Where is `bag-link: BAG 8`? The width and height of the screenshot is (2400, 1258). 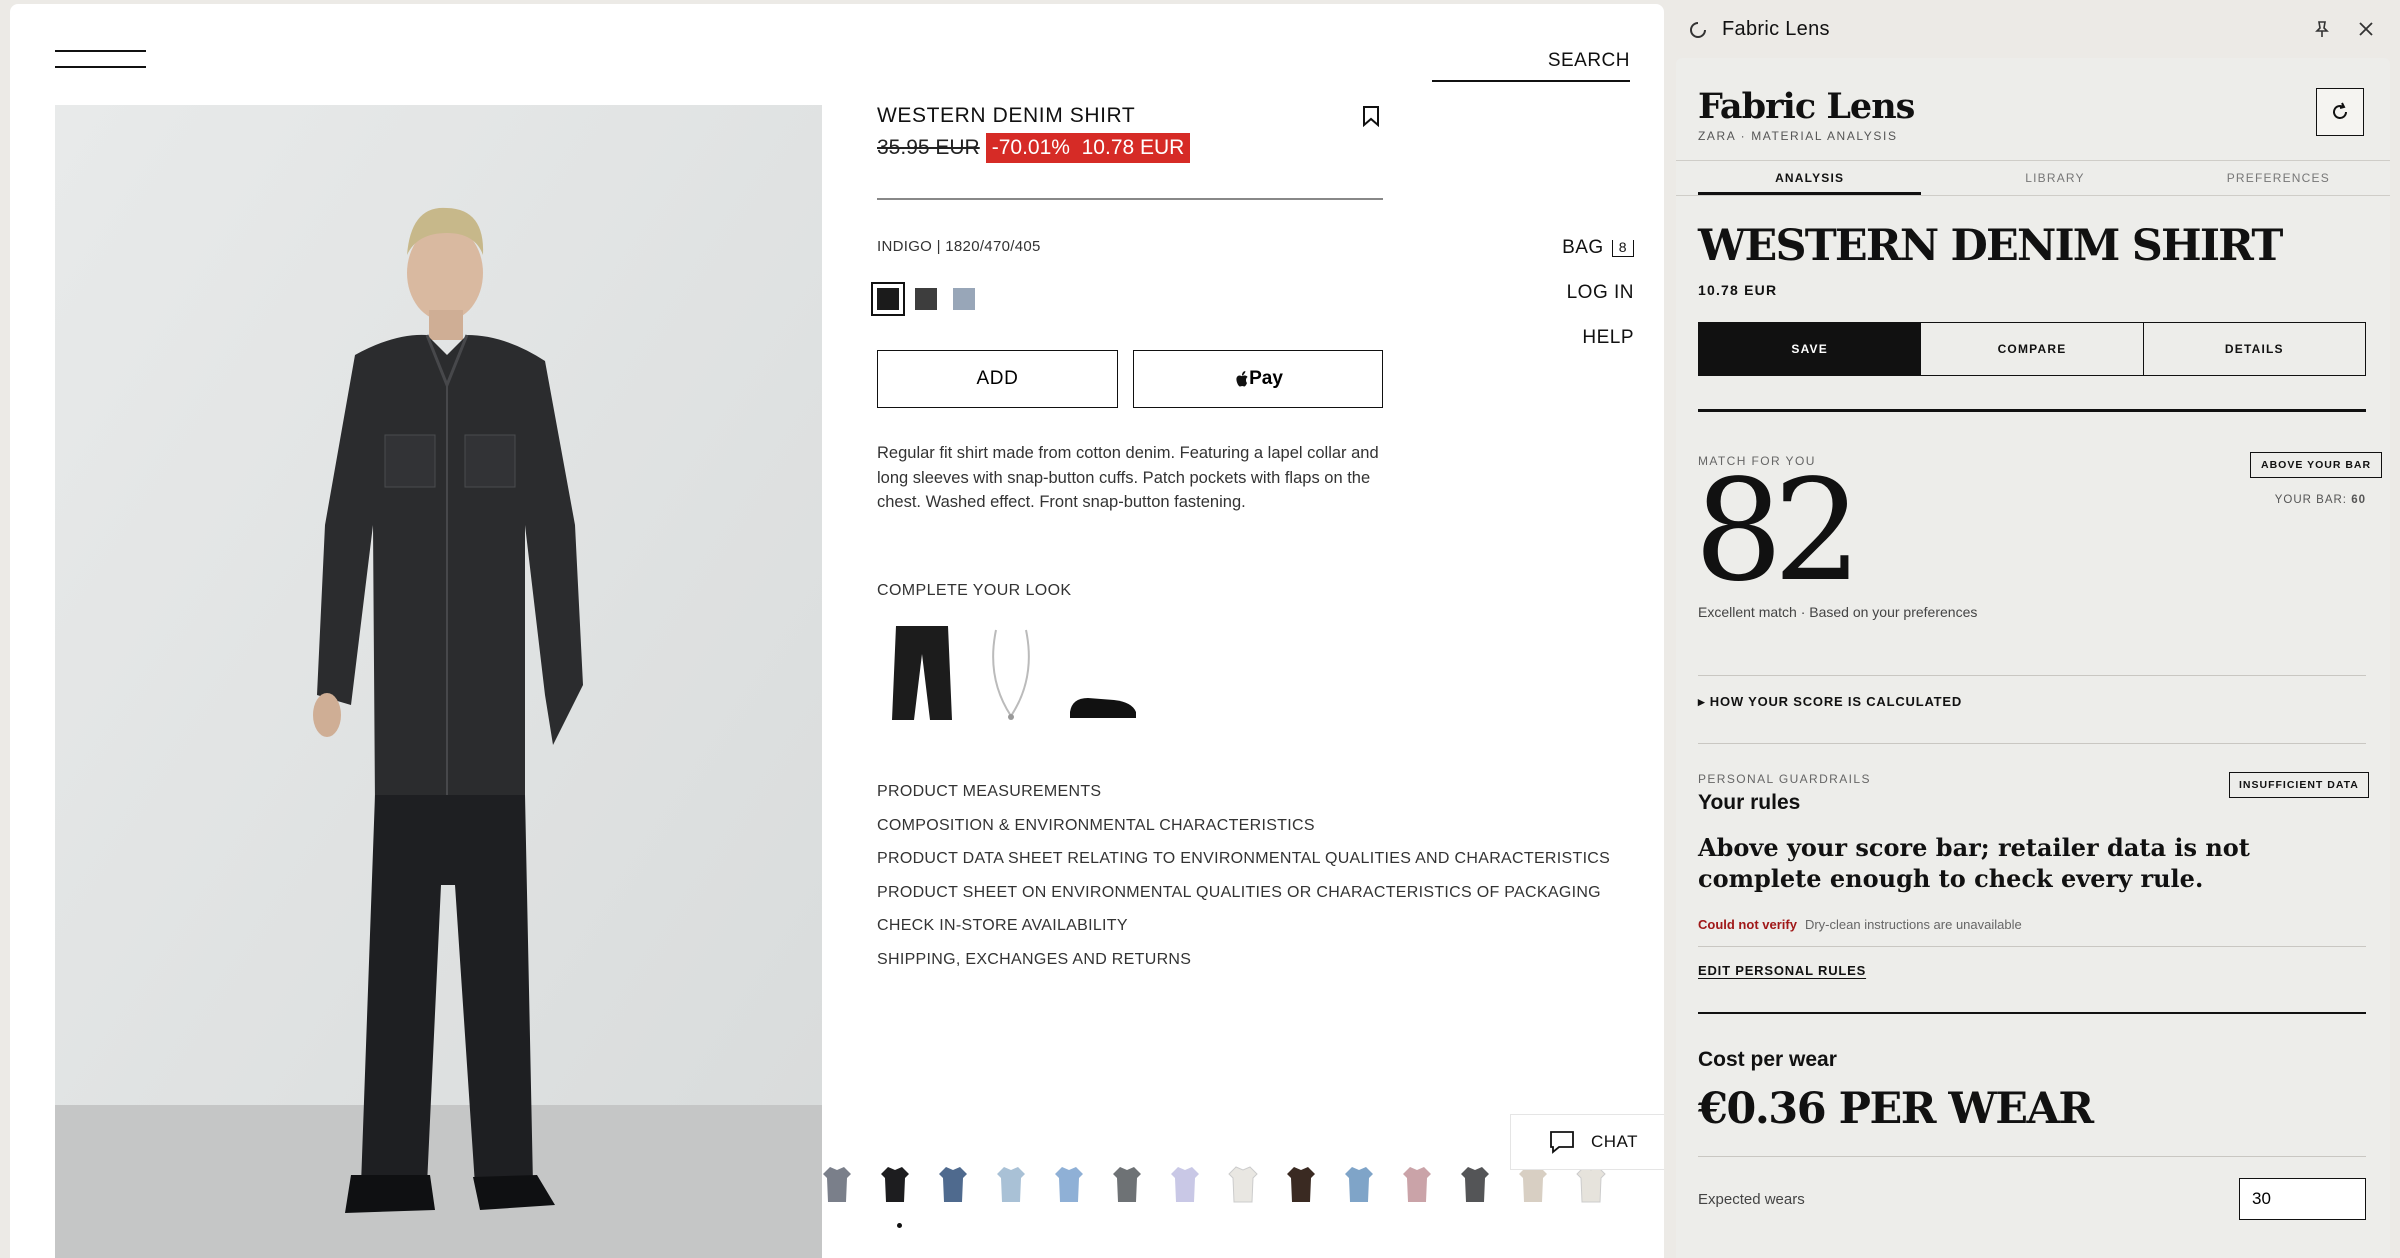 bag-link: BAG 8 is located at coordinates (1598, 248).